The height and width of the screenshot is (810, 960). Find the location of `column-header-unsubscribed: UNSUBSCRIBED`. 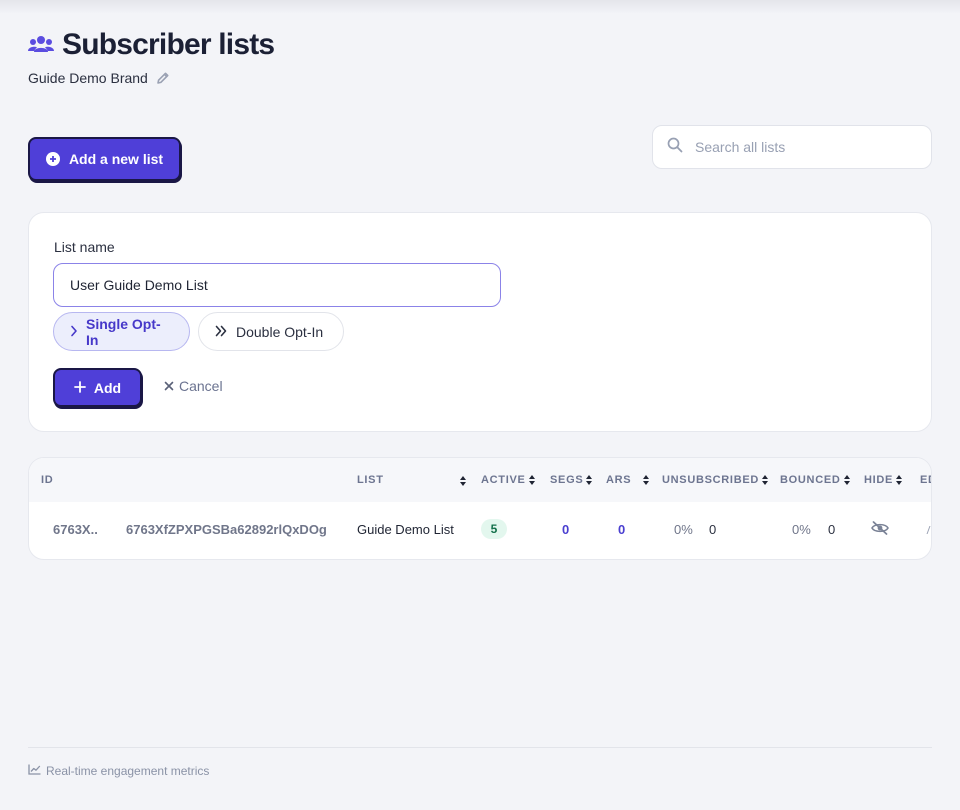

column-header-unsubscribed: UNSUBSCRIBED is located at coordinates (715, 480).